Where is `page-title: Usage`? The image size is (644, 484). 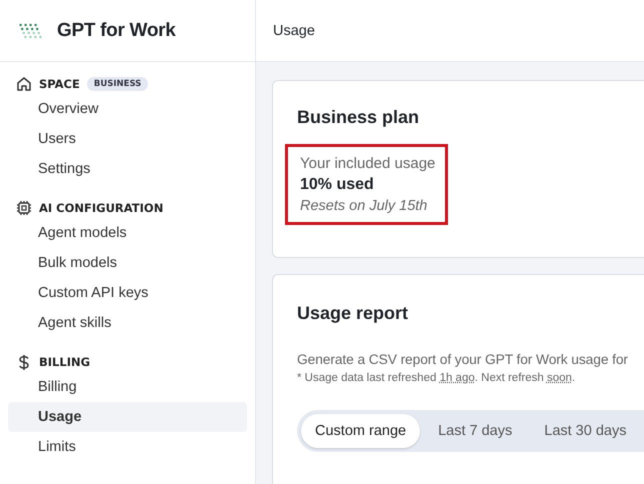
page-title: Usage is located at coordinates (294, 30).